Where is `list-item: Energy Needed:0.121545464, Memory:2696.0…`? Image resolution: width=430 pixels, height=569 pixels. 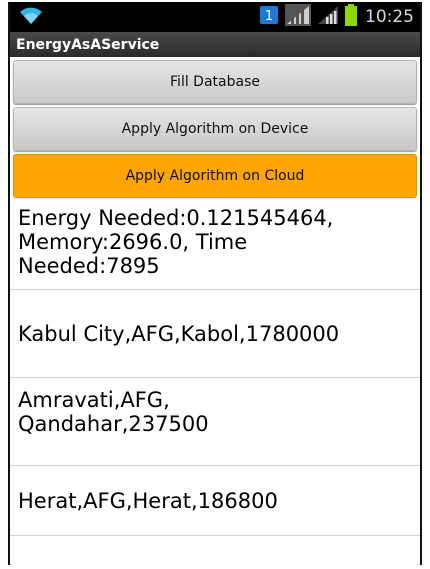
list-item: Energy Needed:0.121545464, Memory:2696.0… is located at coordinates (215, 246).